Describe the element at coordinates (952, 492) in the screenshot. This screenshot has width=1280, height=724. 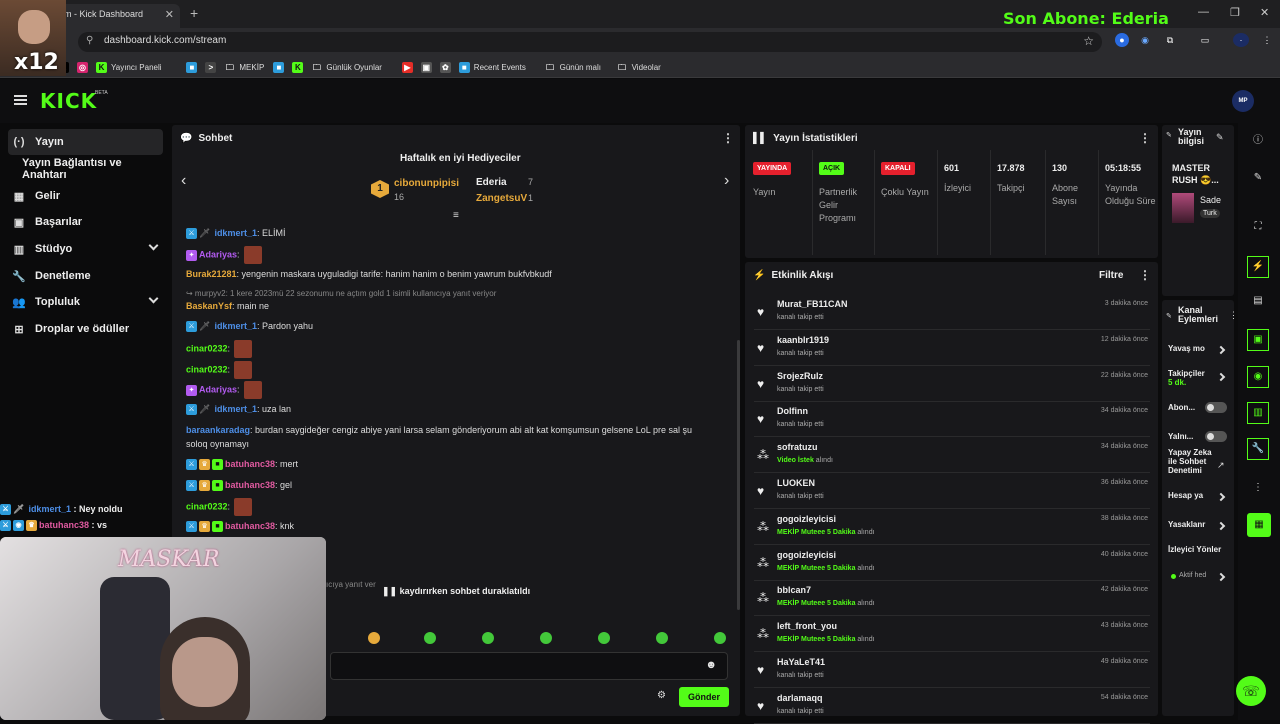
I see `activity-event: ♥ LUOKEN kanalı takip etti 36 dakika önce` at that location.